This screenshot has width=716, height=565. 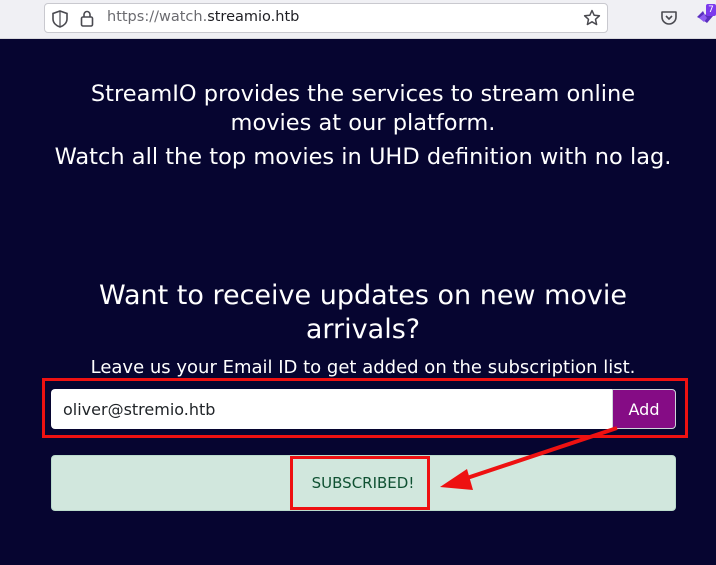 What do you see at coordinates (669, 20) in the screenshot?
I see `pocket-icon` at bounding box center [669, 20].